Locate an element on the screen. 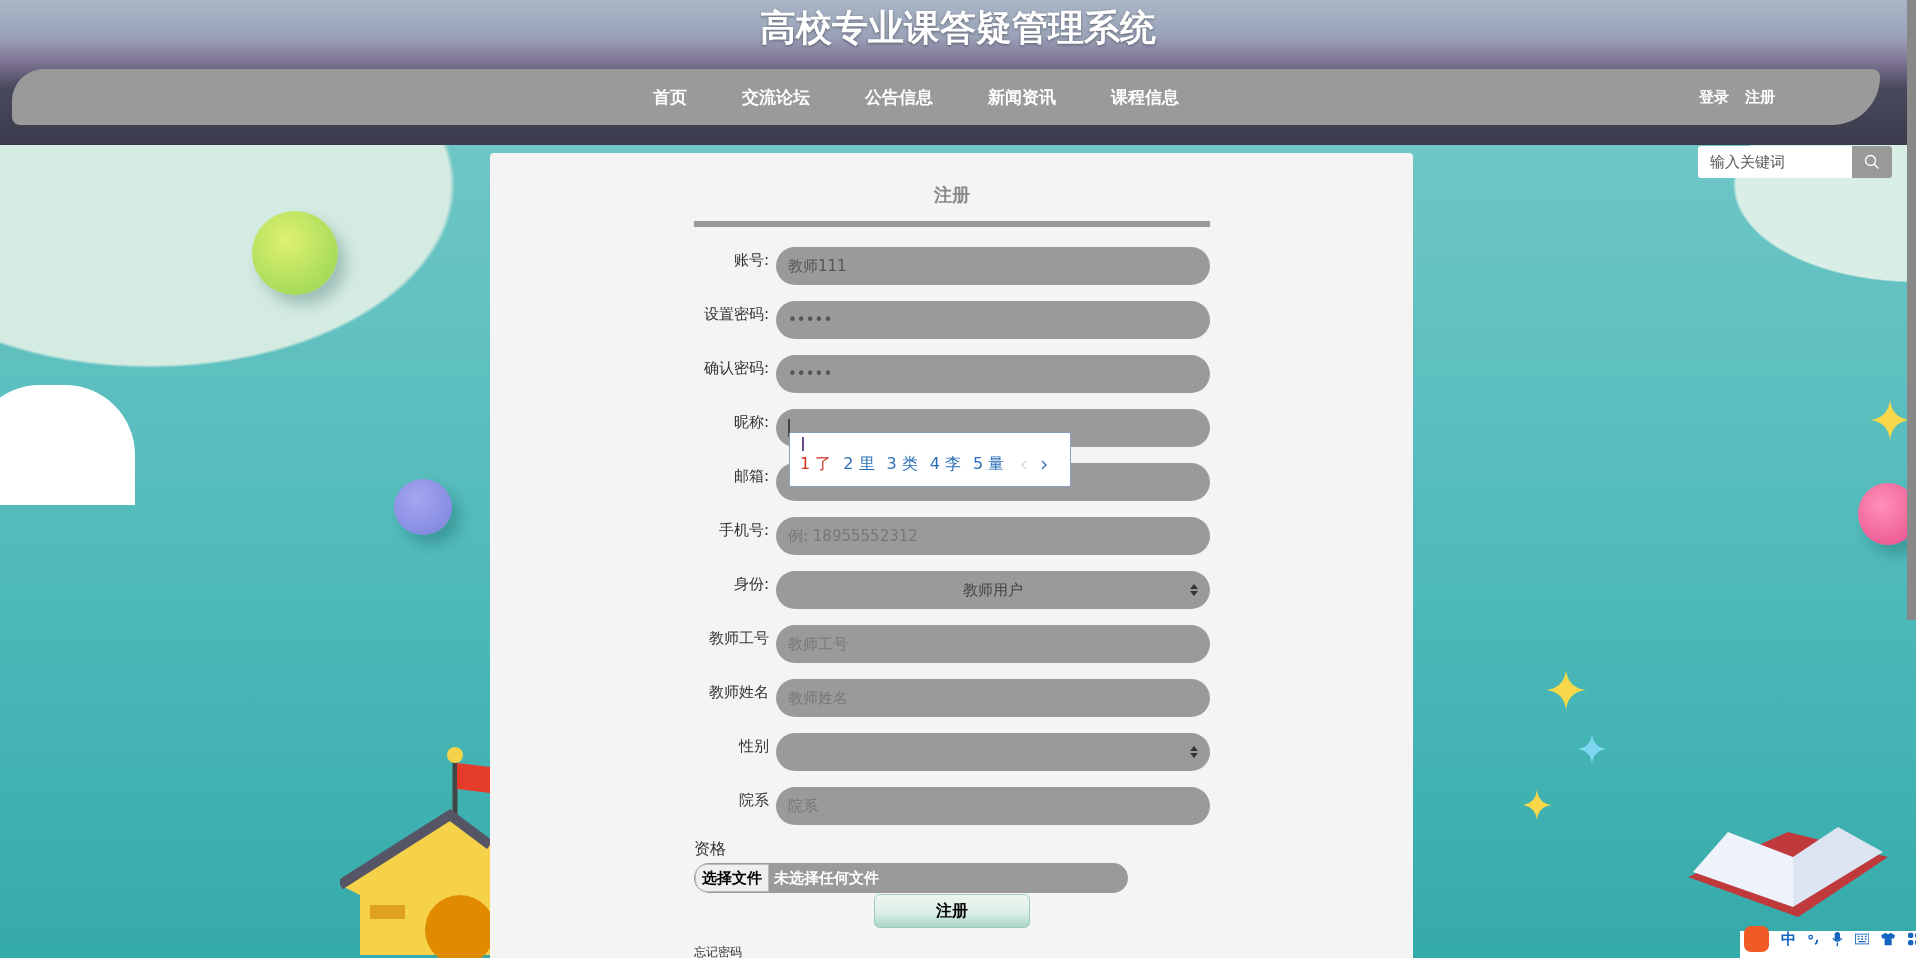 The width and height of the screenshot is (1916, 958). field-label: 确认密码: is located at coordinates (735, 368).